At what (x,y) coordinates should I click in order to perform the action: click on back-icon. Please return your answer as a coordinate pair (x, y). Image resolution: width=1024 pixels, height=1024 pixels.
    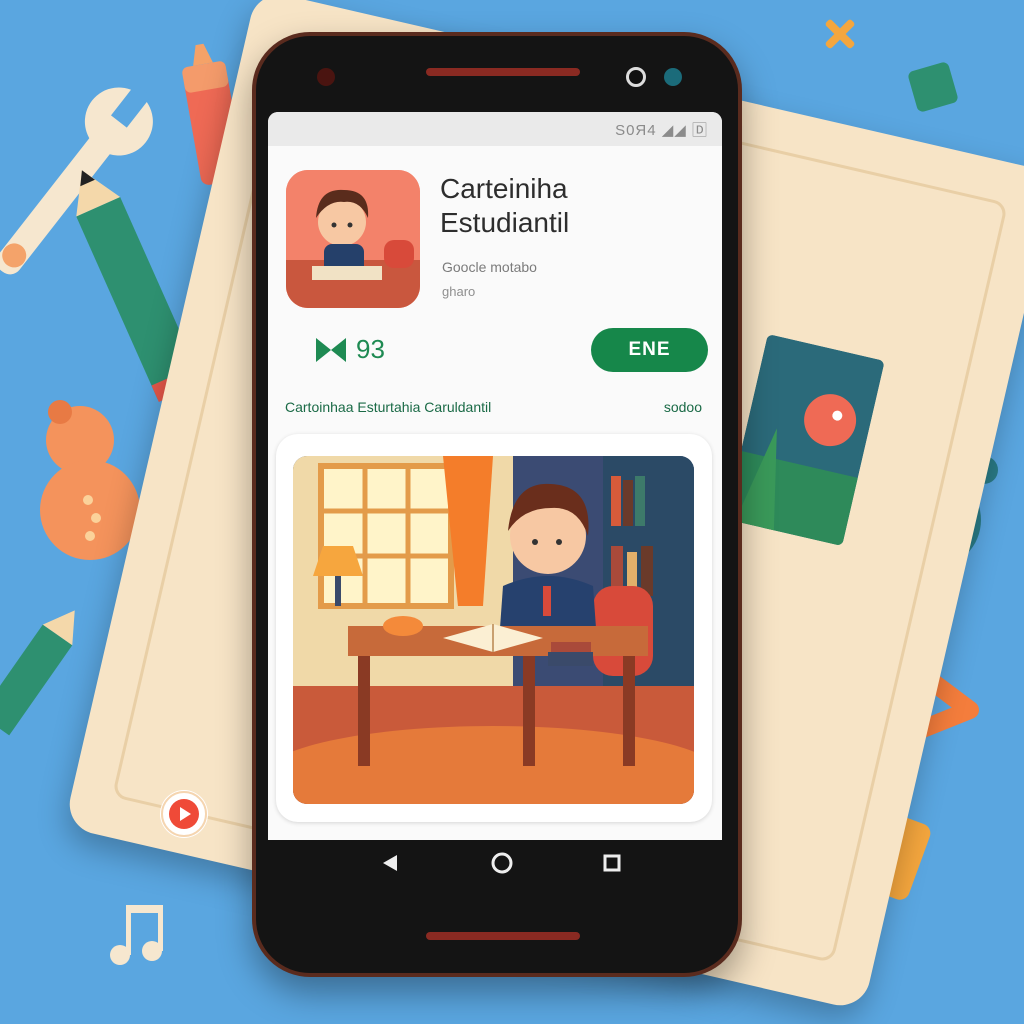
    Looking at the image, I should click on (390, 863).